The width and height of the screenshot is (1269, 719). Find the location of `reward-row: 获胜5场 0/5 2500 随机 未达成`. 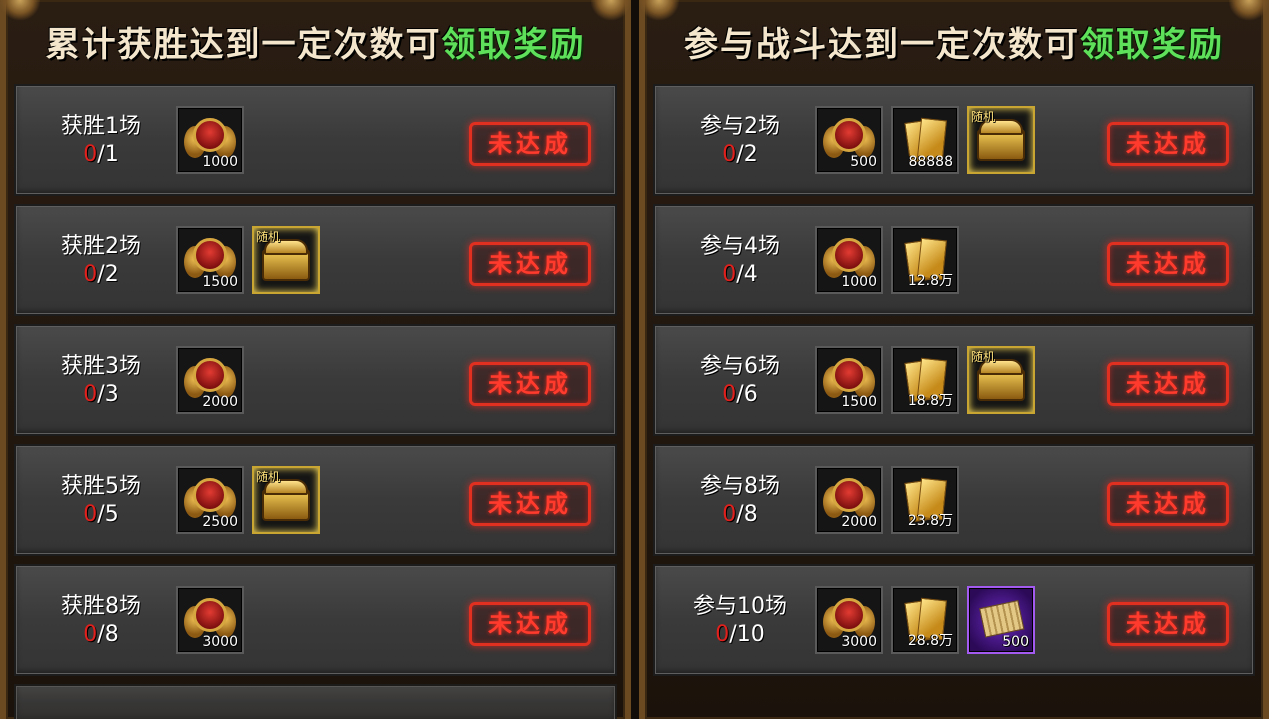

reward-row: 获胜5场 0/5 2500 随机 未达成 is located at coordinates (315, 500).